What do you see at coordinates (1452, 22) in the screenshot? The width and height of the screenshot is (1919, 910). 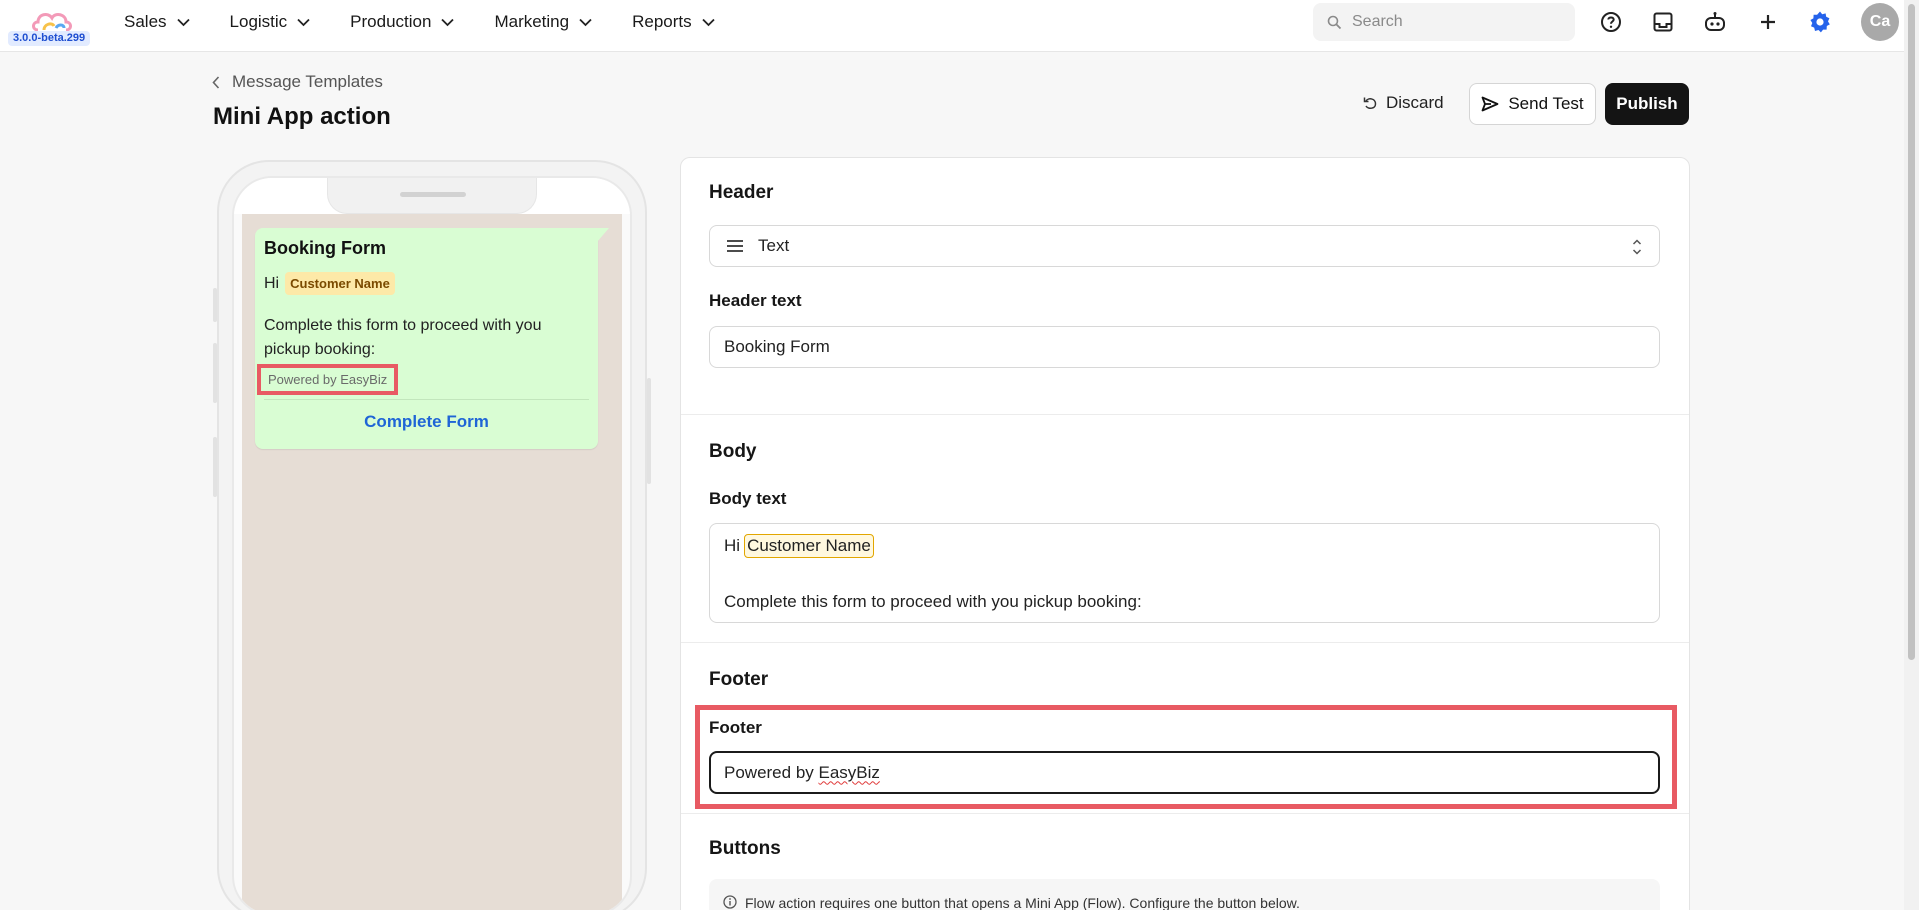 I see `search-input` at bounding box center [1452, 22].